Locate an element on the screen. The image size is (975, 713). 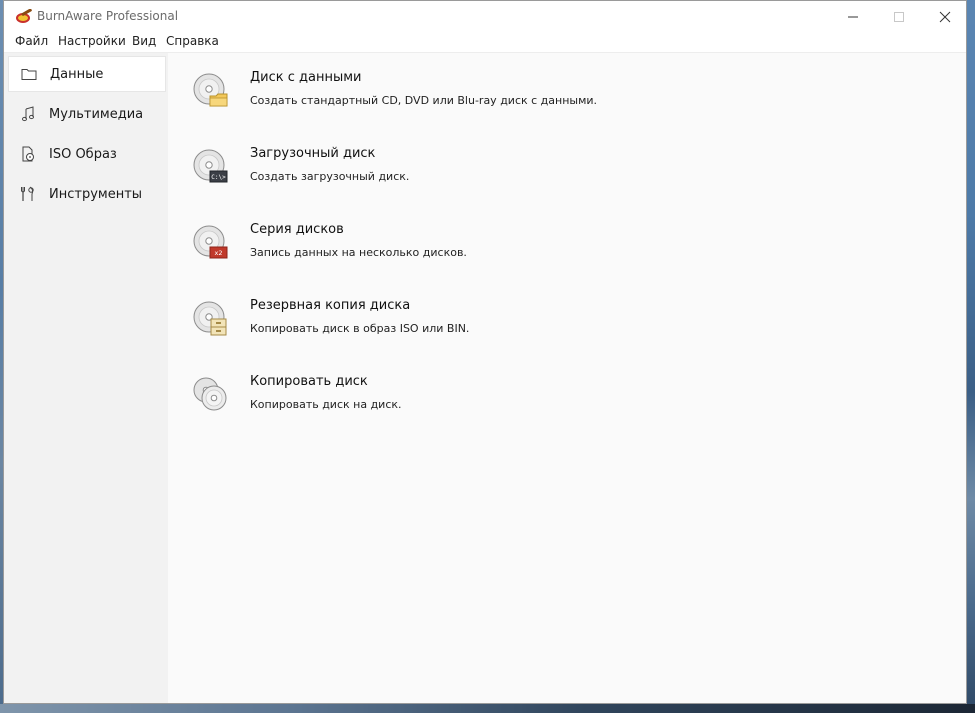
close-icon is located at coordinates (945, 16).